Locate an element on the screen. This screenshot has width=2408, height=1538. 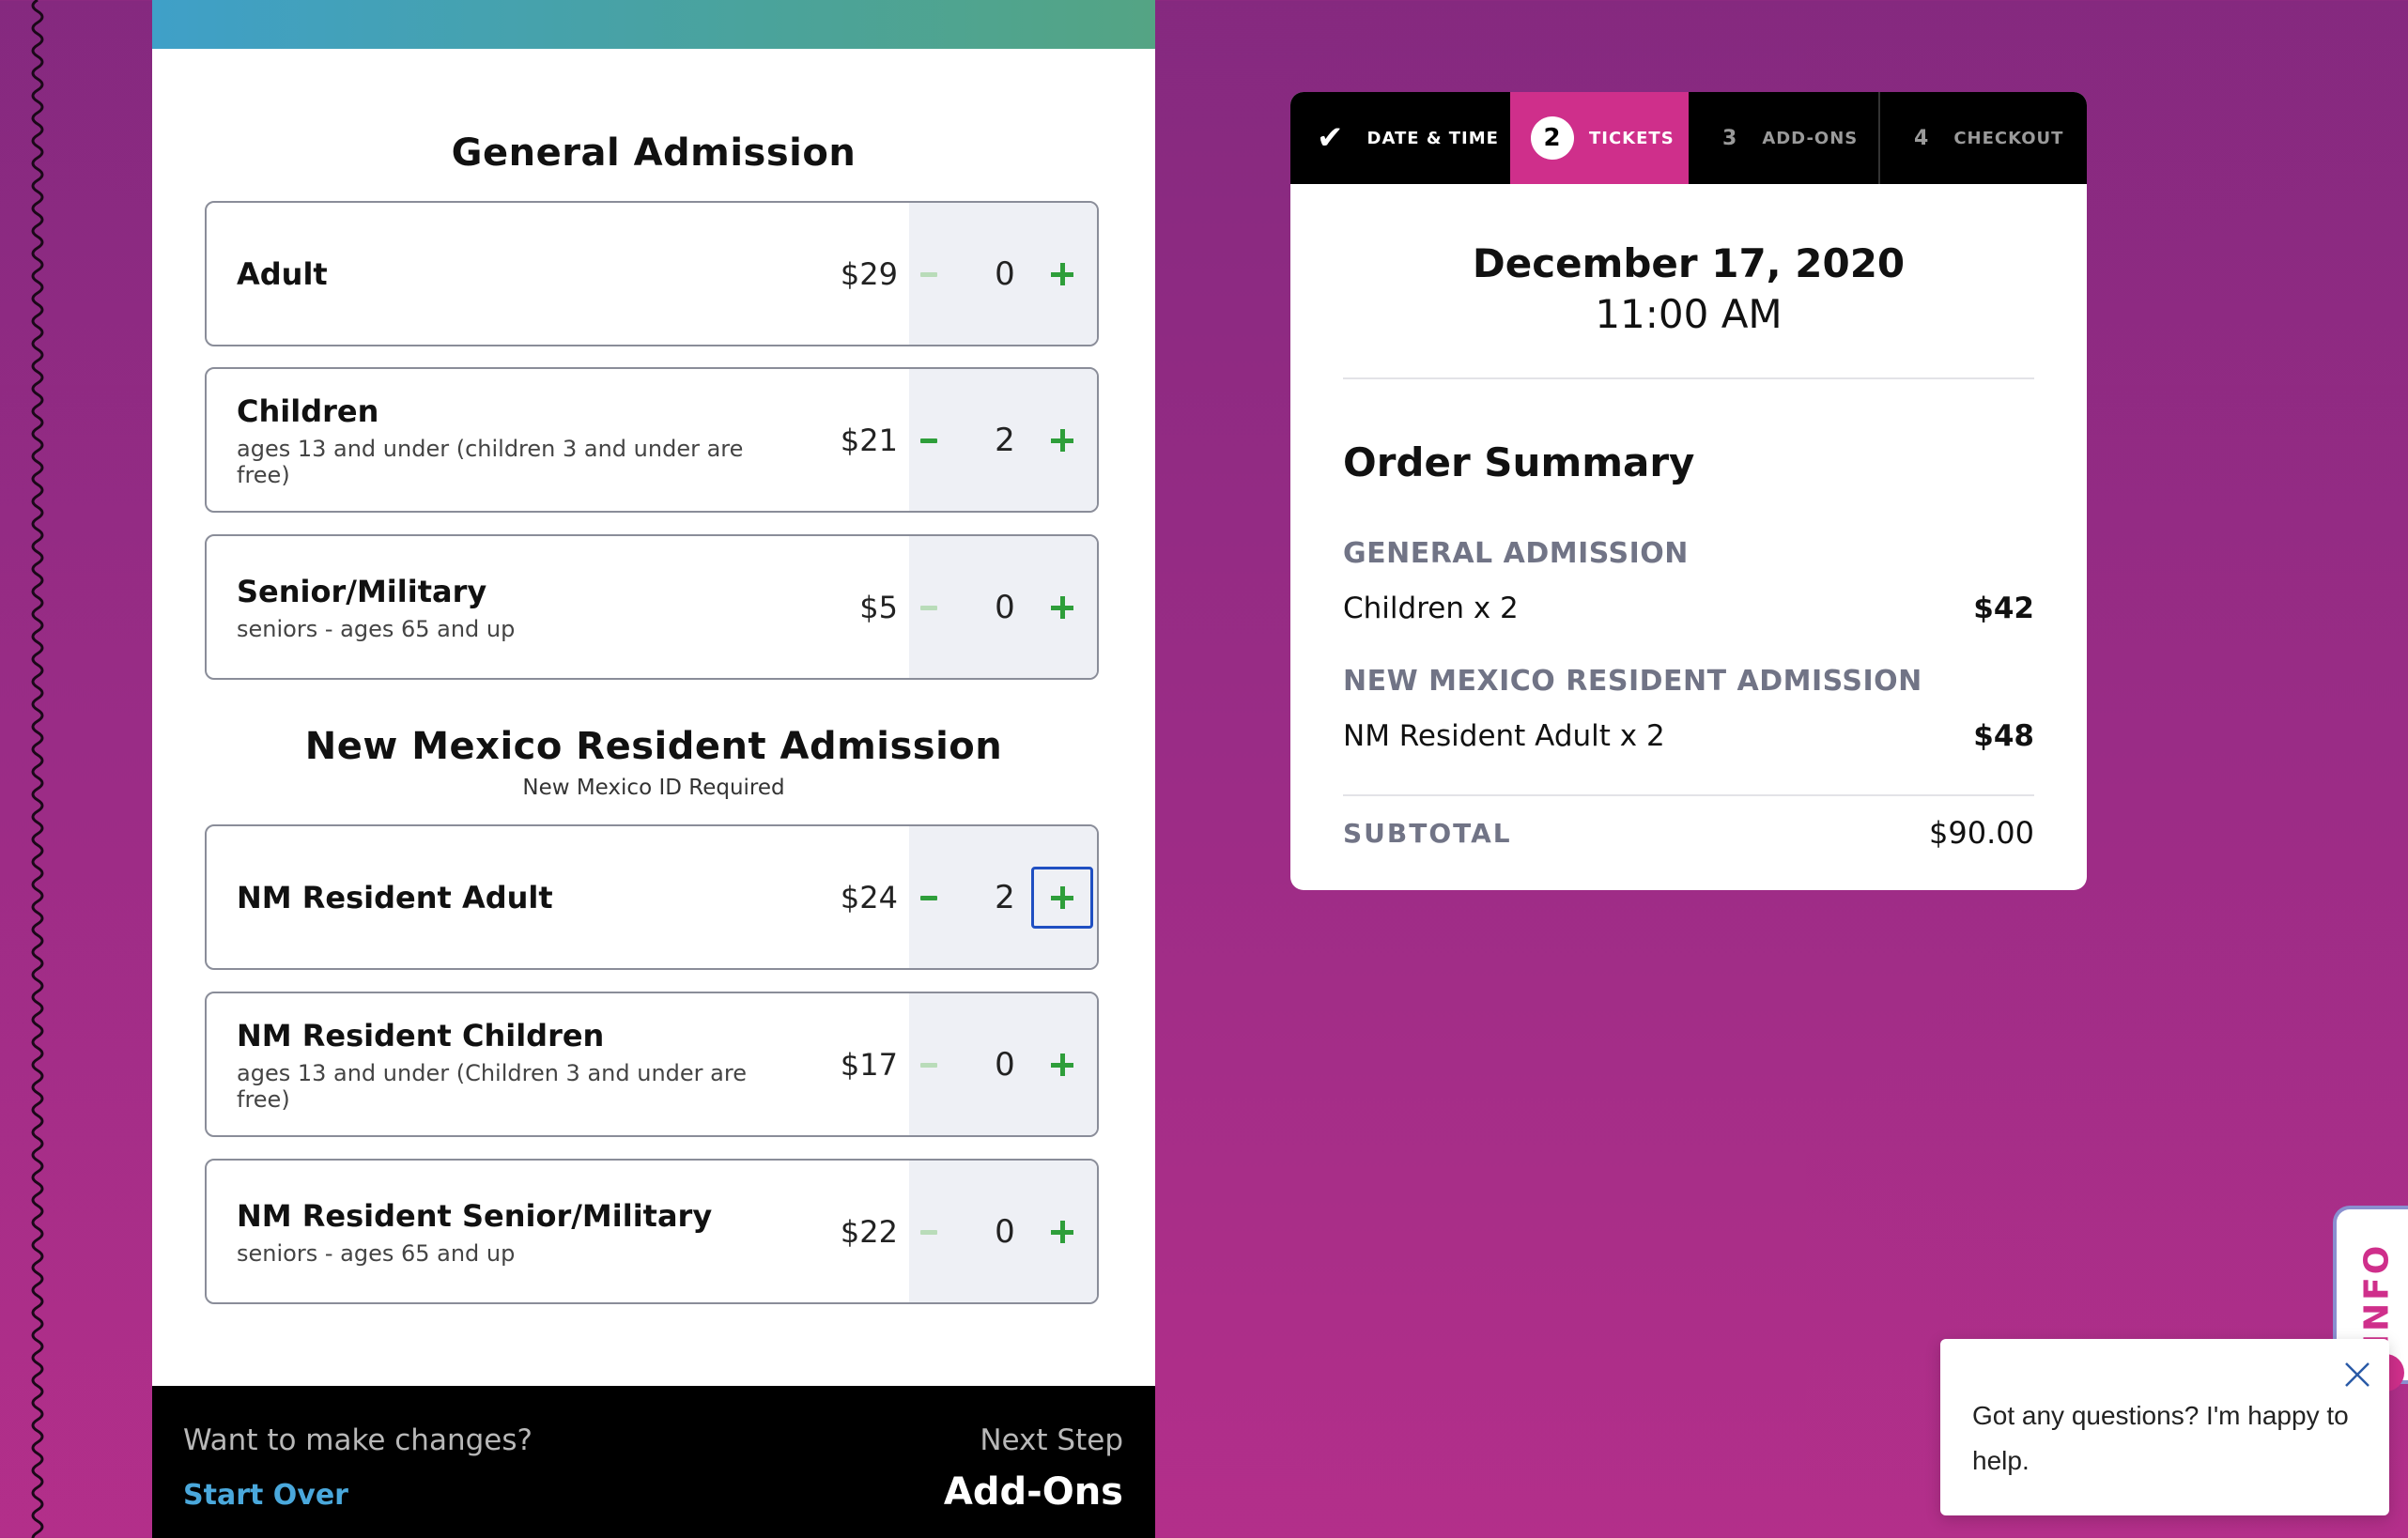
step-number: 3 is located at coordinates (1730, 138).